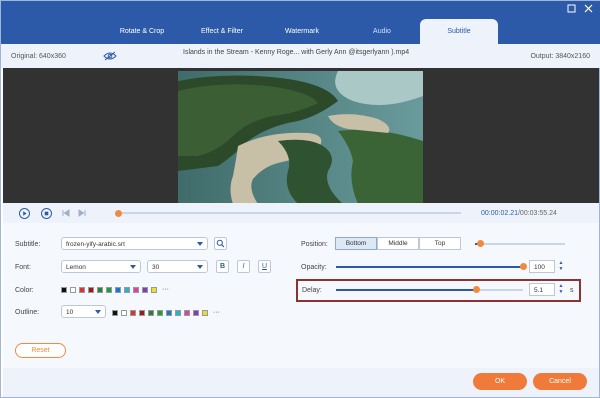 This screenshot has width=600, height=398. I want to click on delay-slider-handle, so click(476, 289).